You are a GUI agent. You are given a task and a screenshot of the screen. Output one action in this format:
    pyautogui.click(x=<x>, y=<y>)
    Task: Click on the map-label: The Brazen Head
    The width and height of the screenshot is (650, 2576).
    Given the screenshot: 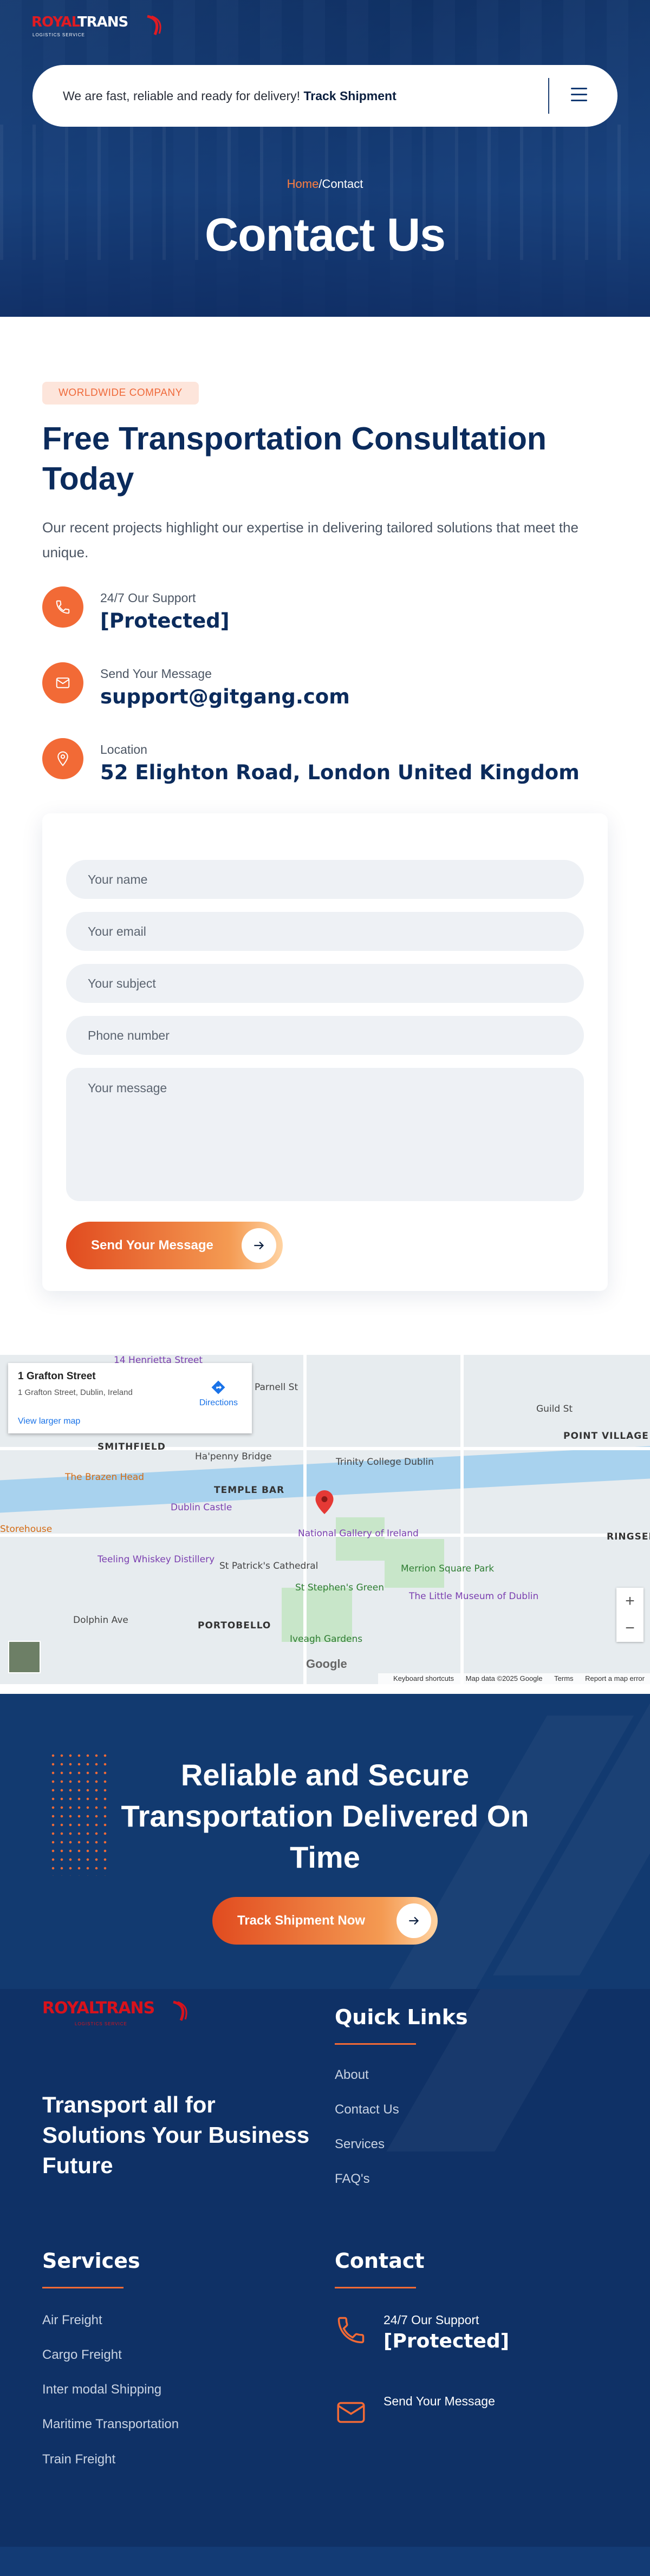 What is the action you would take?
    pyautogui.click(x=105, y=1477)
    